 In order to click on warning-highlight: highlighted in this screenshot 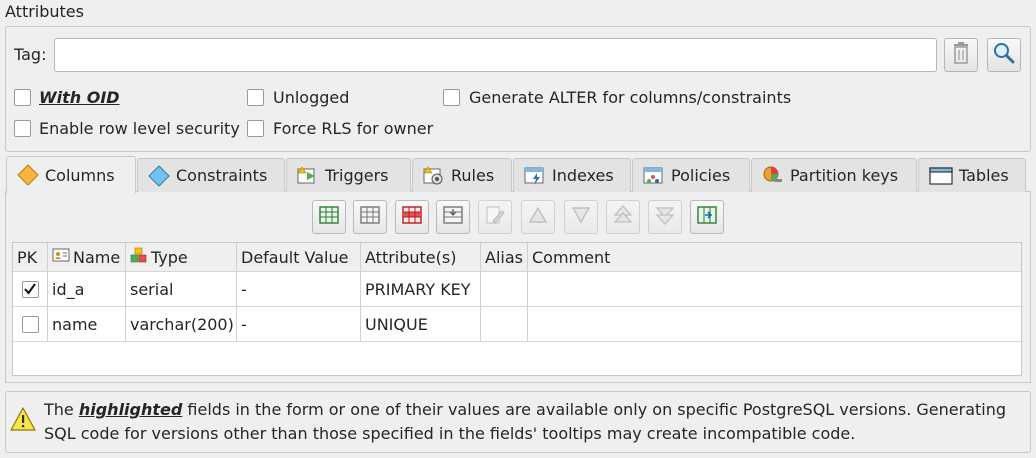, I will do `click(130, 409)`.